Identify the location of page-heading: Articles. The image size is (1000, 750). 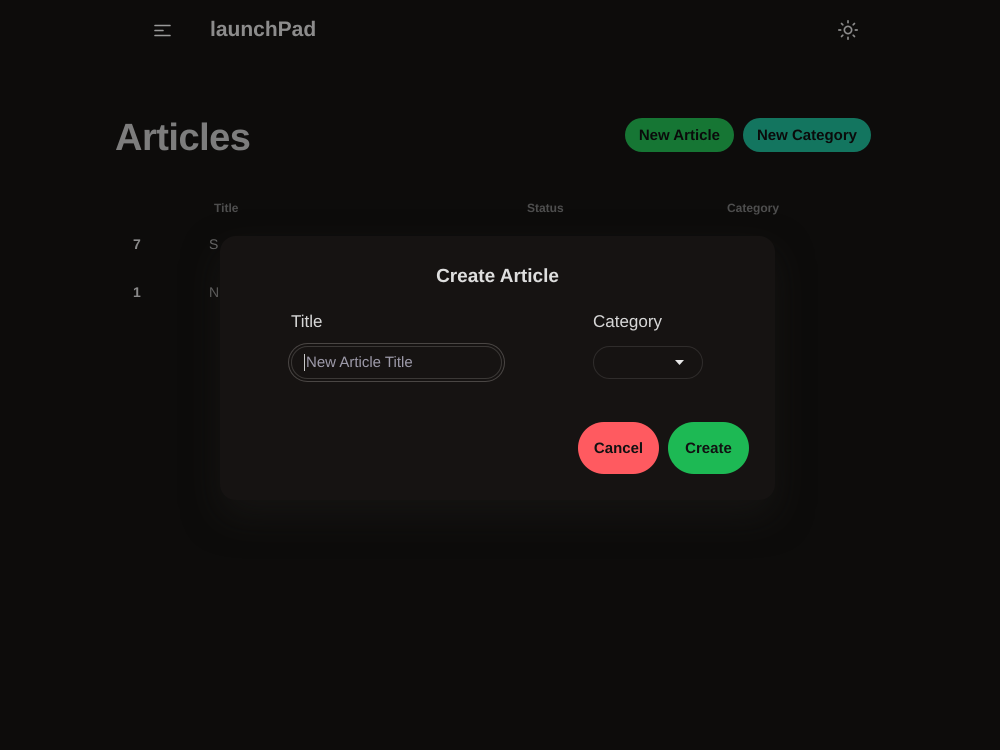
(182, 138).